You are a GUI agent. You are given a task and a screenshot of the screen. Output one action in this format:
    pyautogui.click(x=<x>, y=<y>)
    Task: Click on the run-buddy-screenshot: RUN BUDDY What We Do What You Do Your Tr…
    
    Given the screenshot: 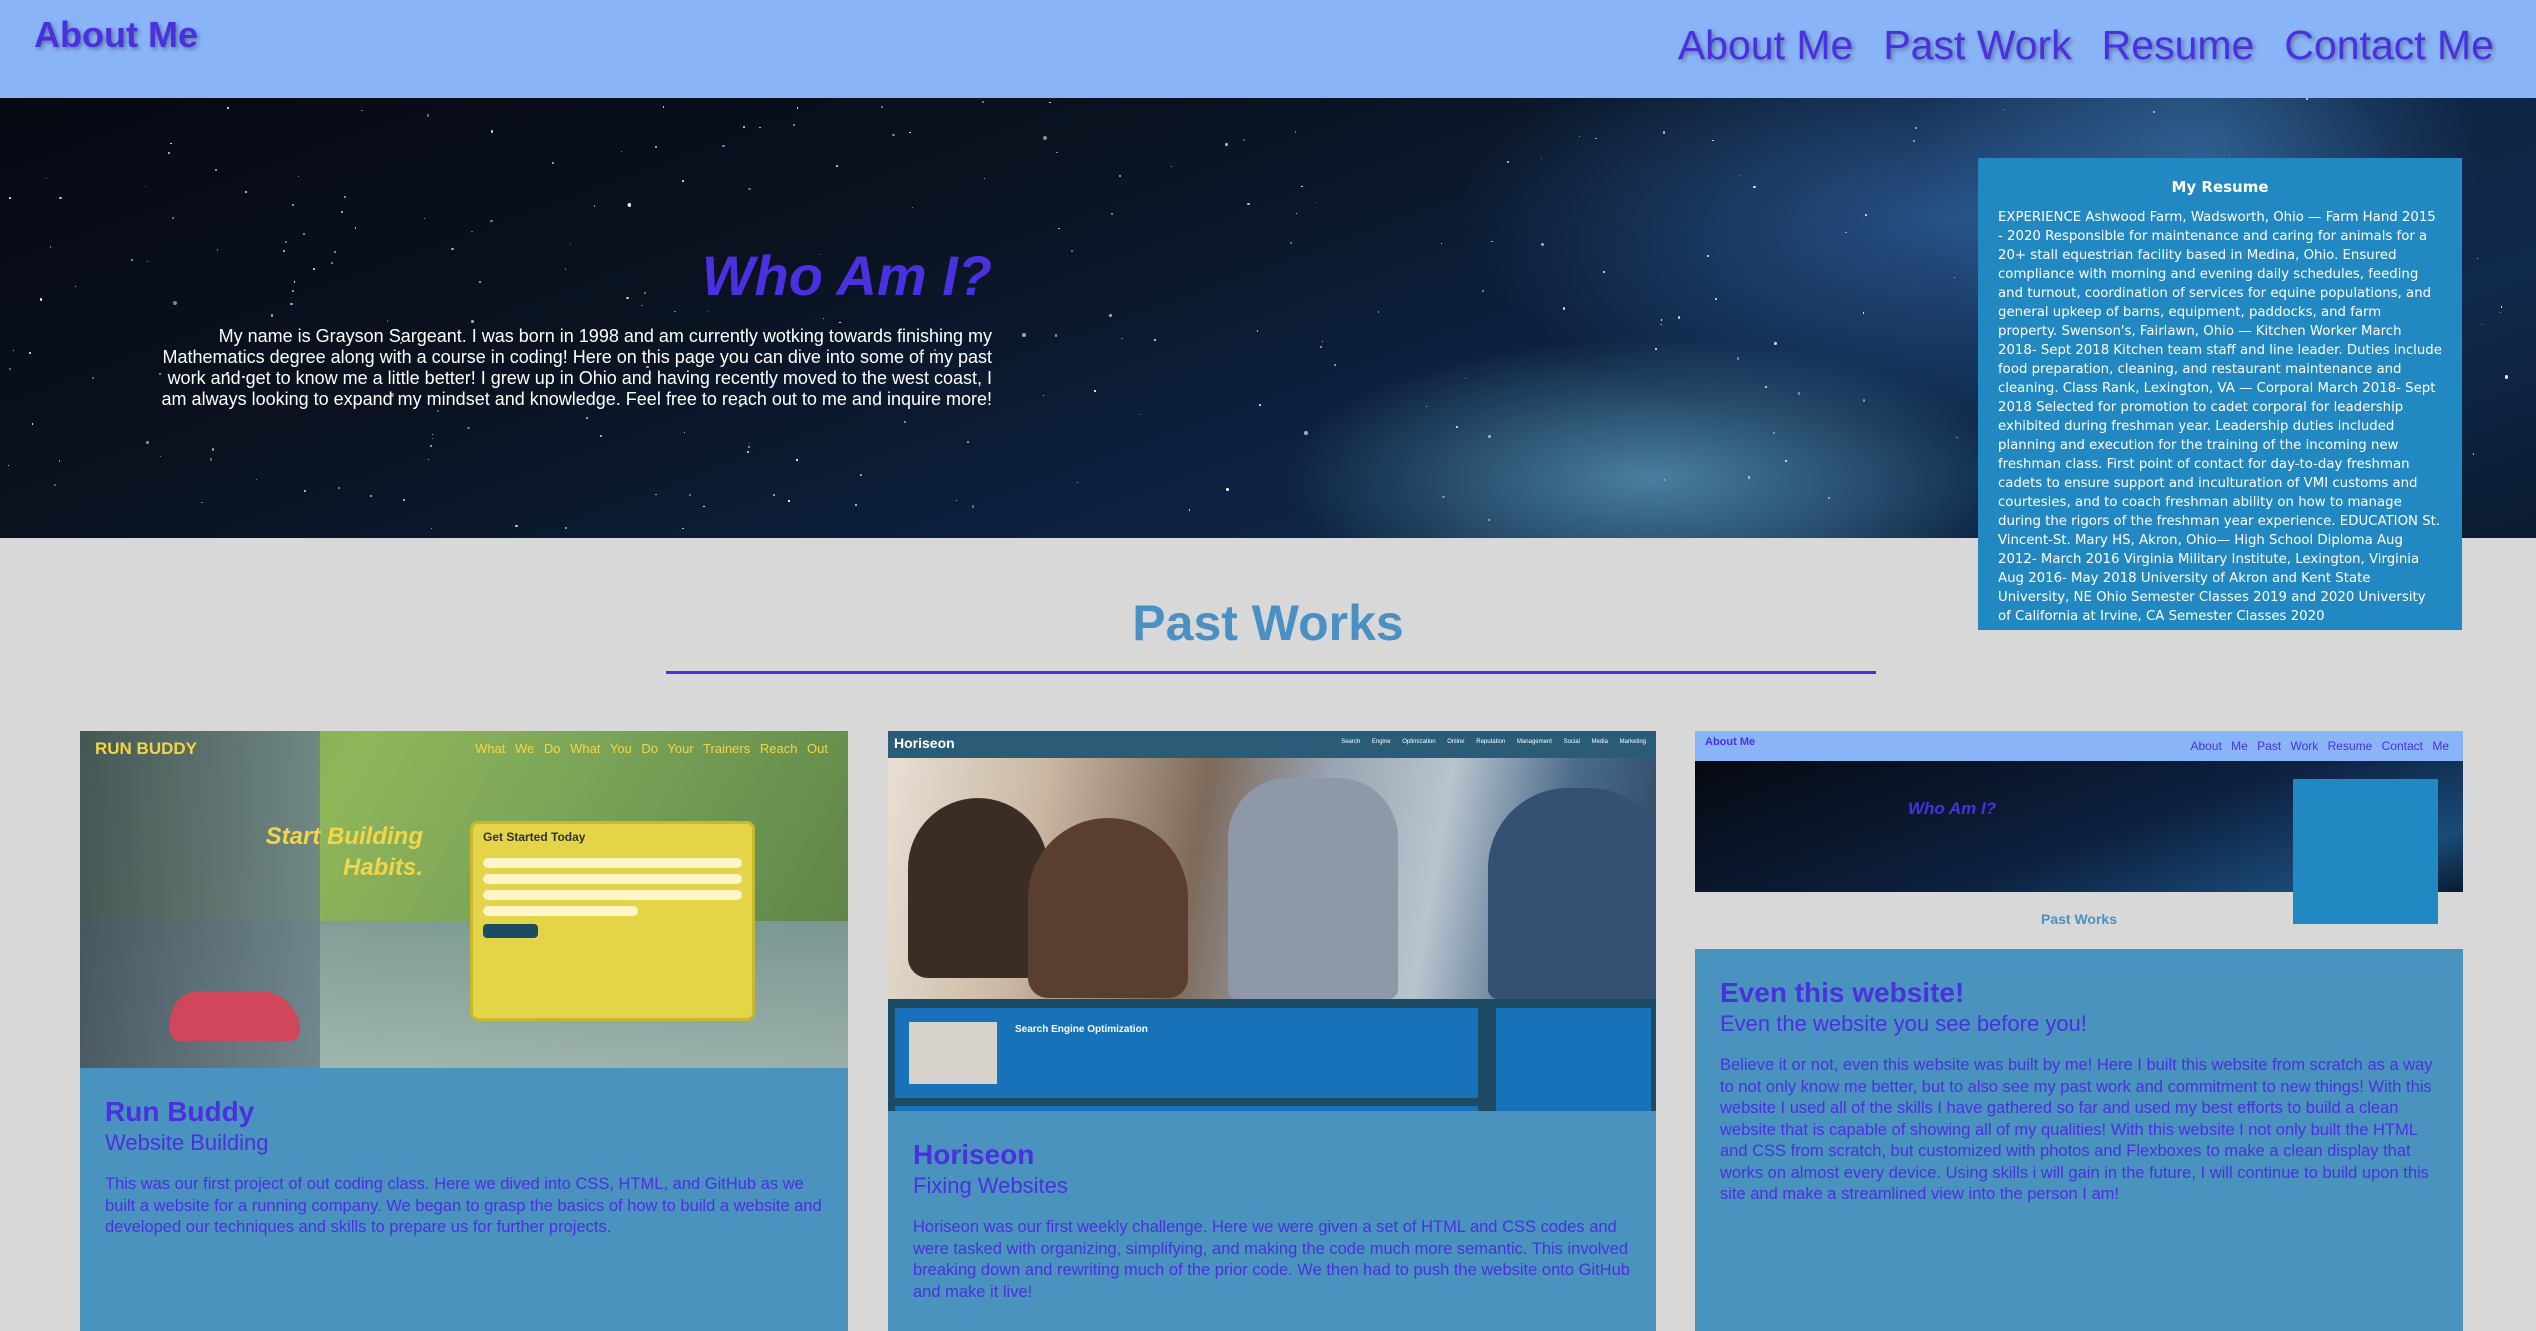 What is the action you would take?
    pyautogui.click(x=464, y=899)
    